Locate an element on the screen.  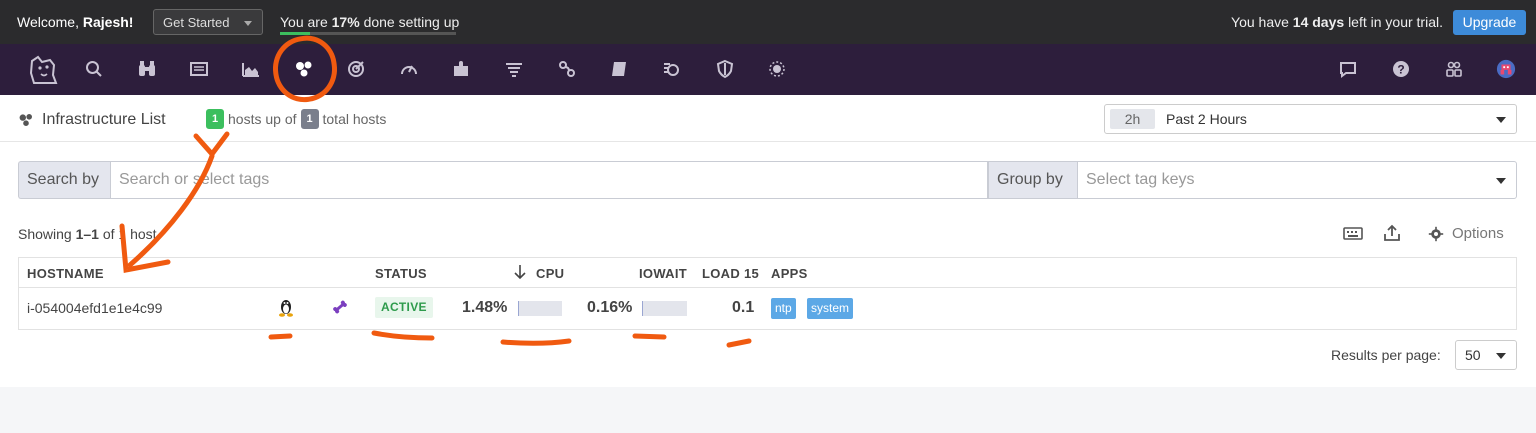
options-button: Options is located at coordinates (1466, 233).